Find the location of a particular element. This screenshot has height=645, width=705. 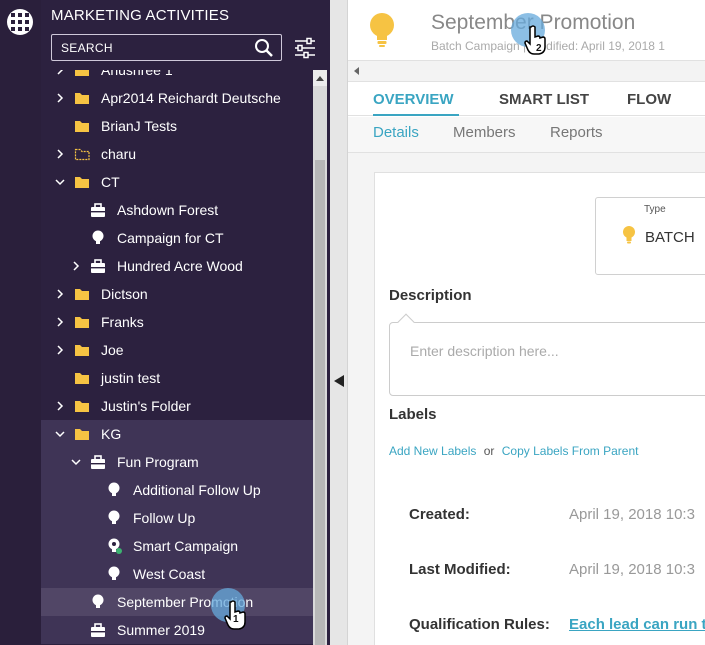

folder-outline-icon is located at coordinates (82, 154).